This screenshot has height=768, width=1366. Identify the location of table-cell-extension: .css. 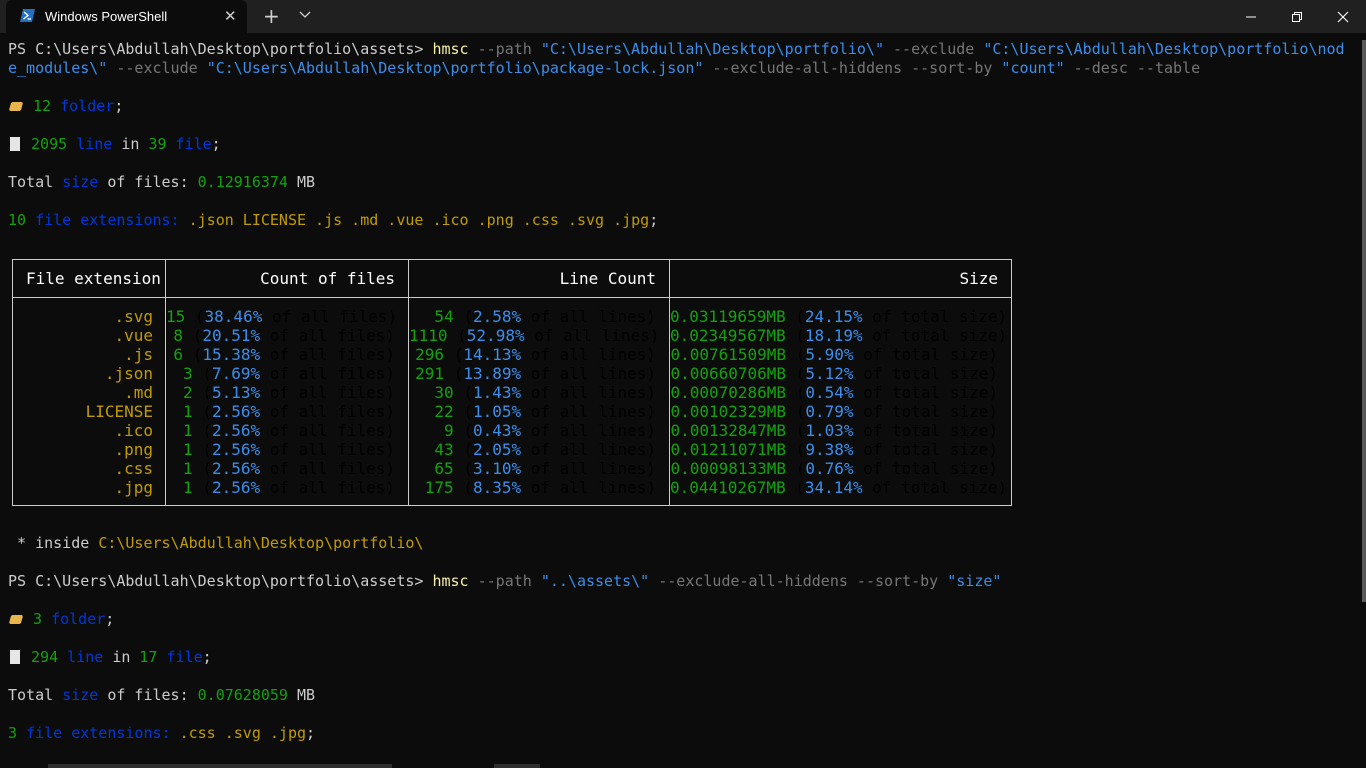
(83, 468).